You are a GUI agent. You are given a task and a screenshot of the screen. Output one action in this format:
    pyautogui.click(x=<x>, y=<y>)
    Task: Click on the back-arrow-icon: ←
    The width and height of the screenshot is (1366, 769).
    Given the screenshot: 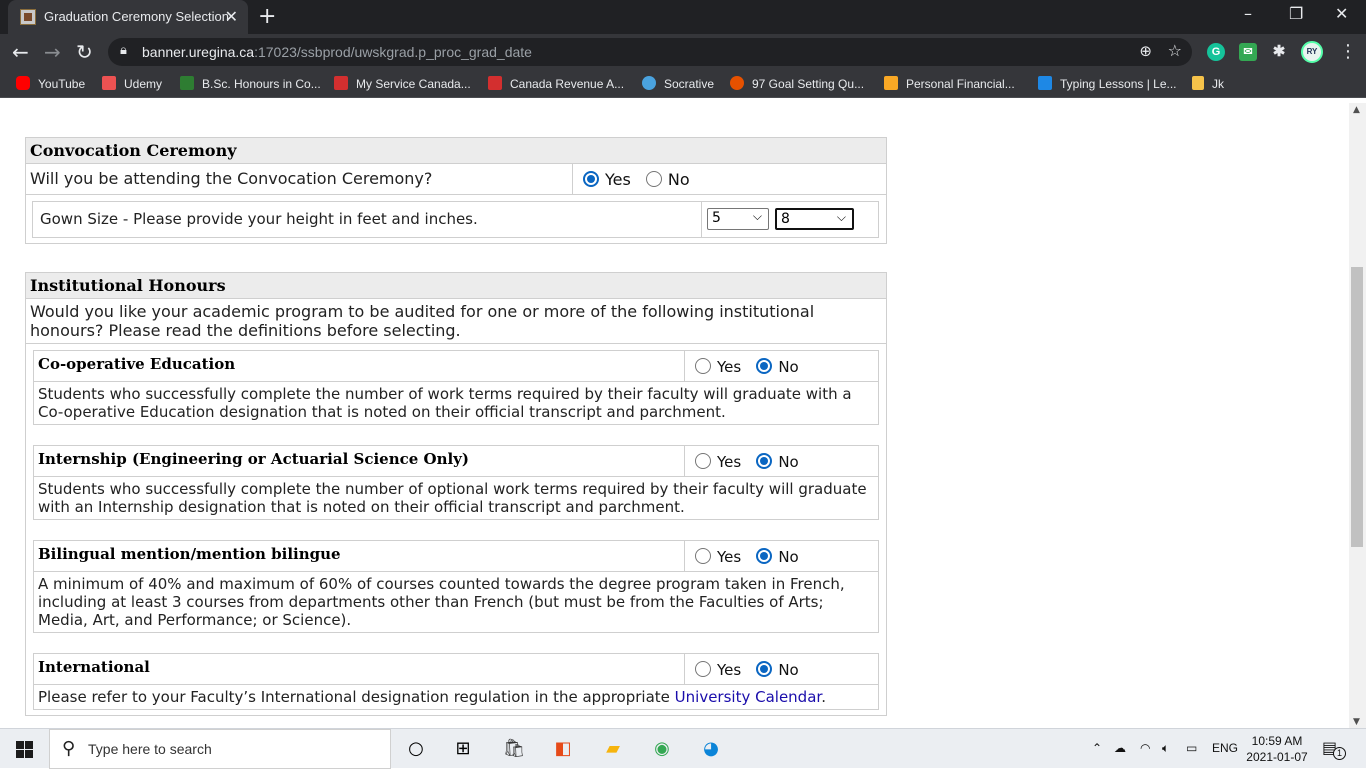 What is the action you would take?
    pyautogui.click(x=20, y=52)
    